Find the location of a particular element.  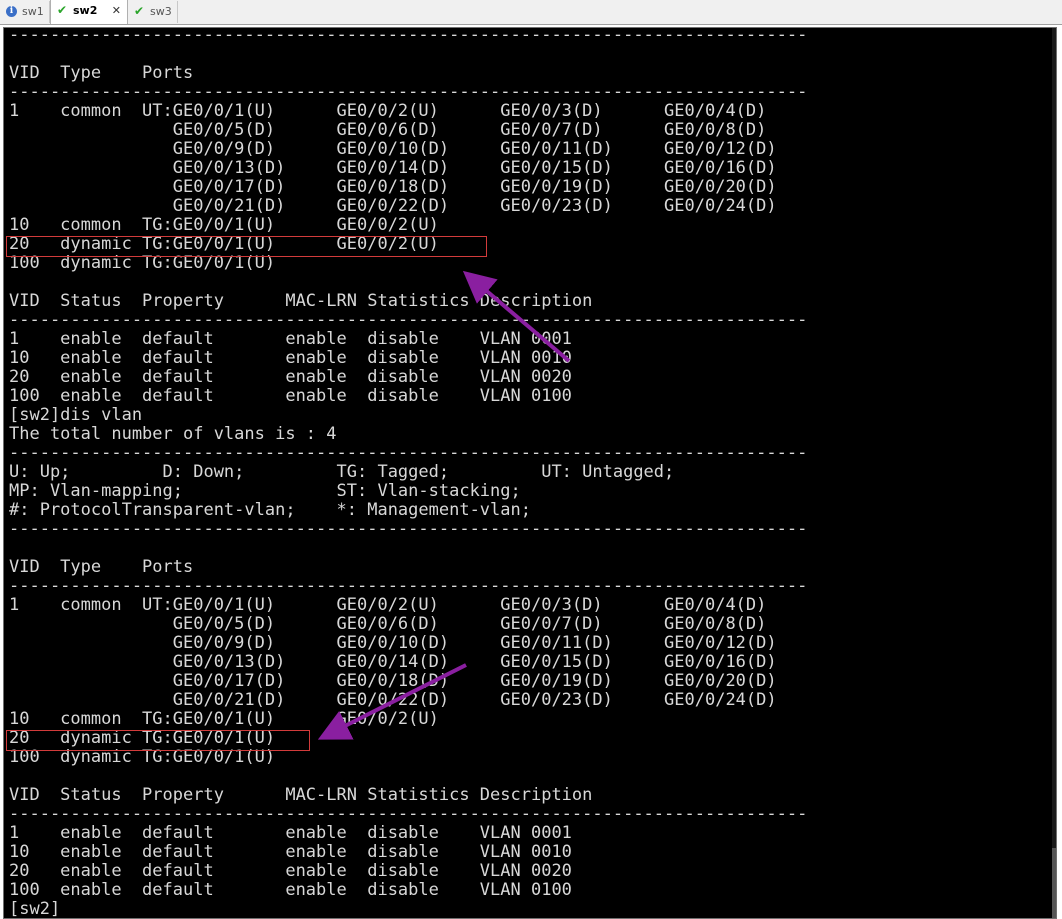

arrow-to-vlan20-after is located at coordinates (392, 701).